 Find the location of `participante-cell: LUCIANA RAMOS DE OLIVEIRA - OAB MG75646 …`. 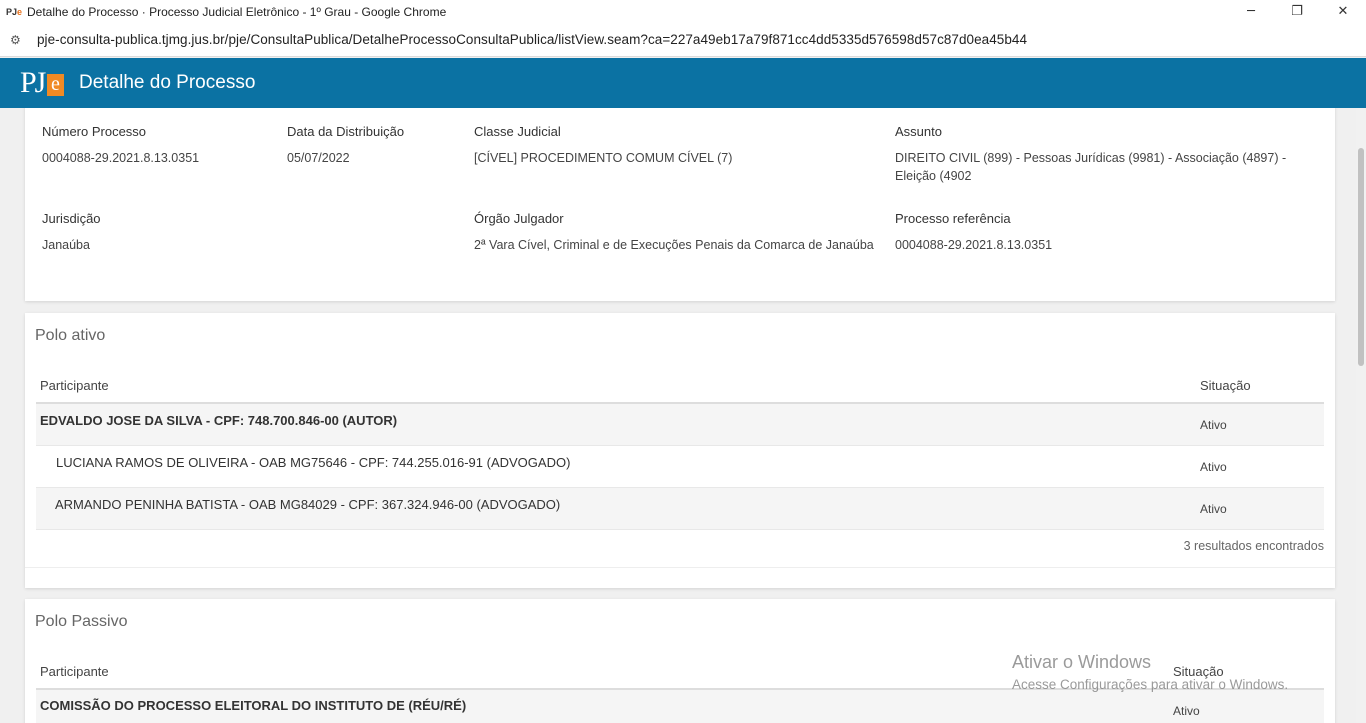

participante-cell: LUCIANA RAMOS DE OLIVEIRA - OAB MG75646 … is located at coordinates (313, 462).